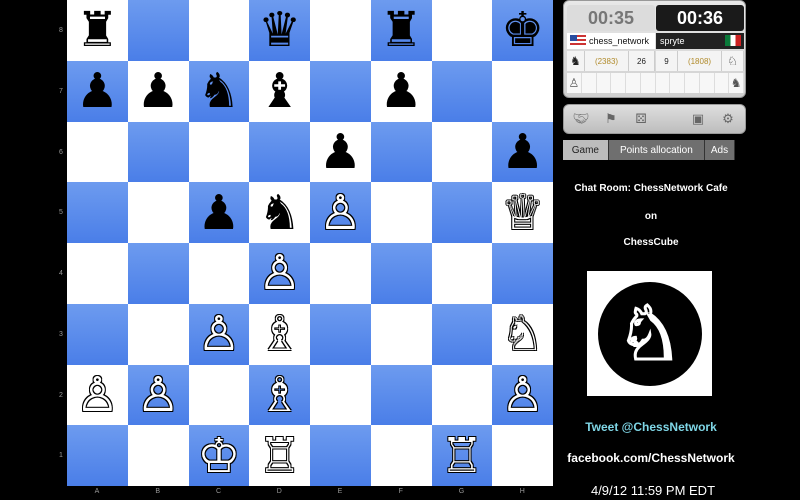 This screenshot has width=800, height=500. I want to click on handshake-icon: 🤝︎, so click(581, 119).